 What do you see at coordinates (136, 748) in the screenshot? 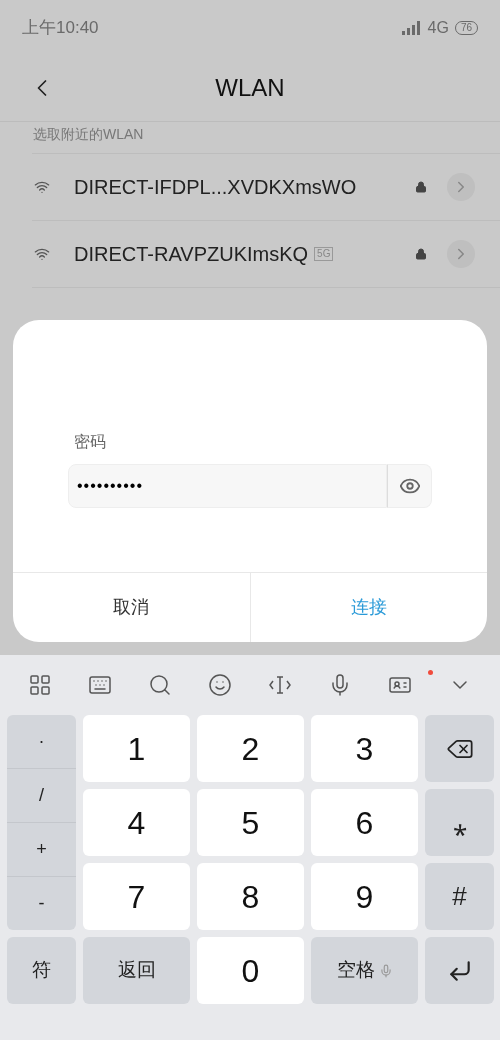
I see `digit-key: 1` at bounding box center [136, 748].